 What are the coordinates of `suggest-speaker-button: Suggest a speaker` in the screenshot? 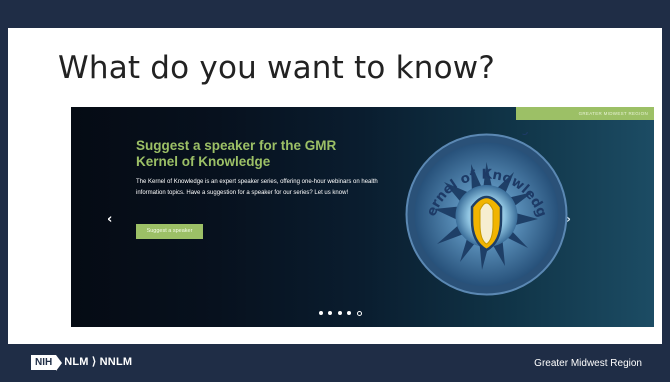 It's located at (169, 231).